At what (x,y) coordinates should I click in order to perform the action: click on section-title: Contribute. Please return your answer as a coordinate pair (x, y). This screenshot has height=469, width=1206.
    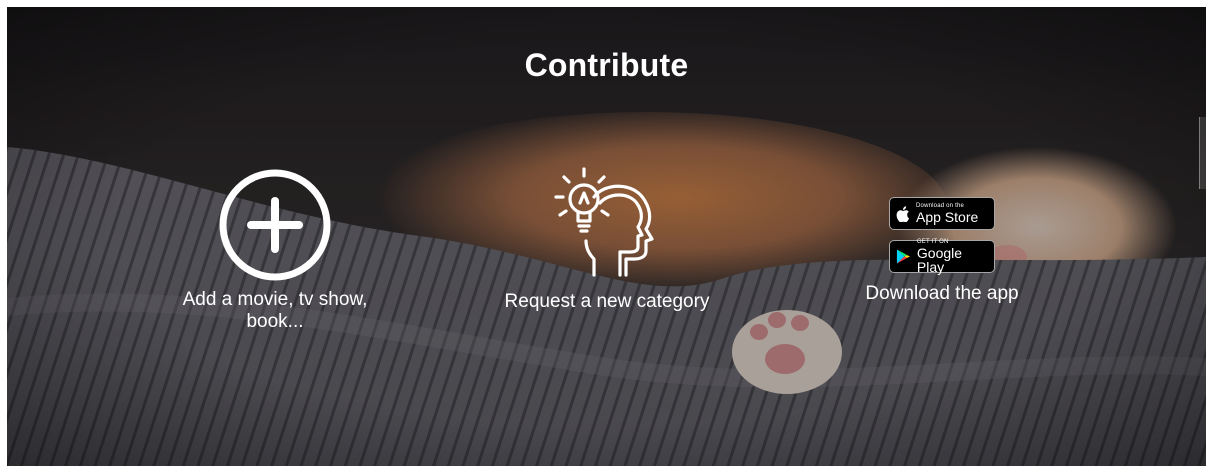
    Looking at the image, I should click on (606, 65).